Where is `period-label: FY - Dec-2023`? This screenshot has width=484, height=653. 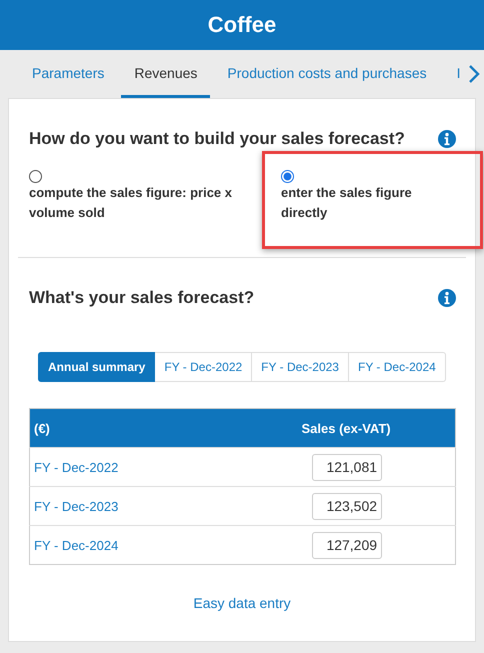 period-label: FY - Dec-2023 is located at coordinates (76, 506).